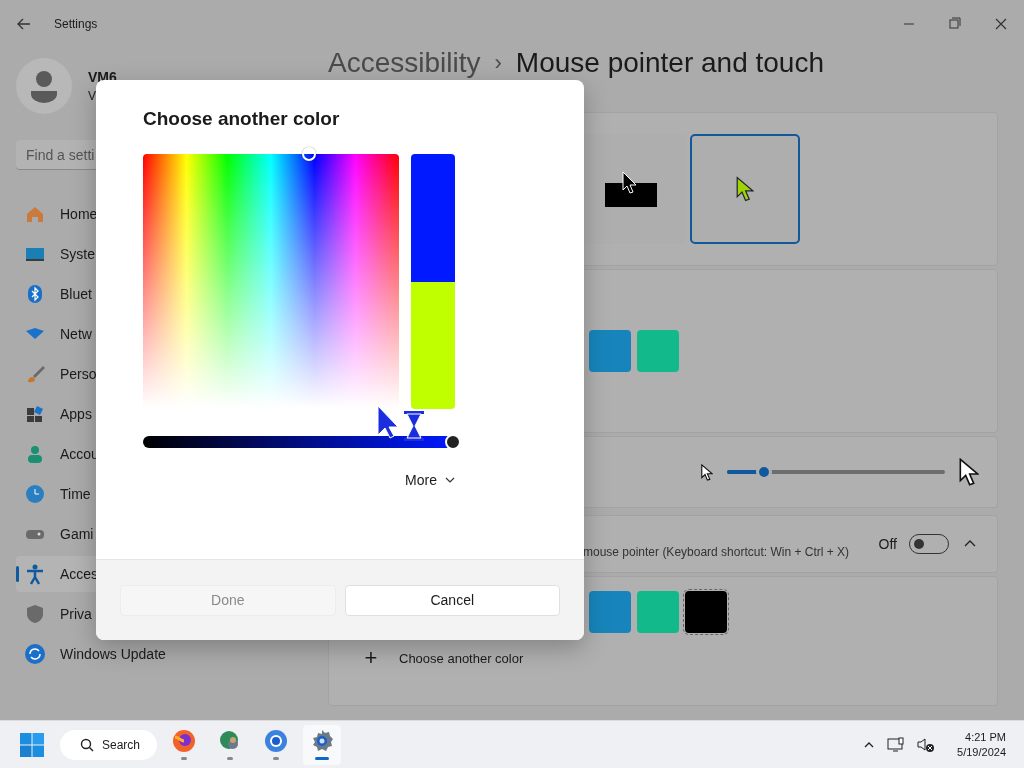  I want to click on dialog-title: Choose another color, so click(242, 119).